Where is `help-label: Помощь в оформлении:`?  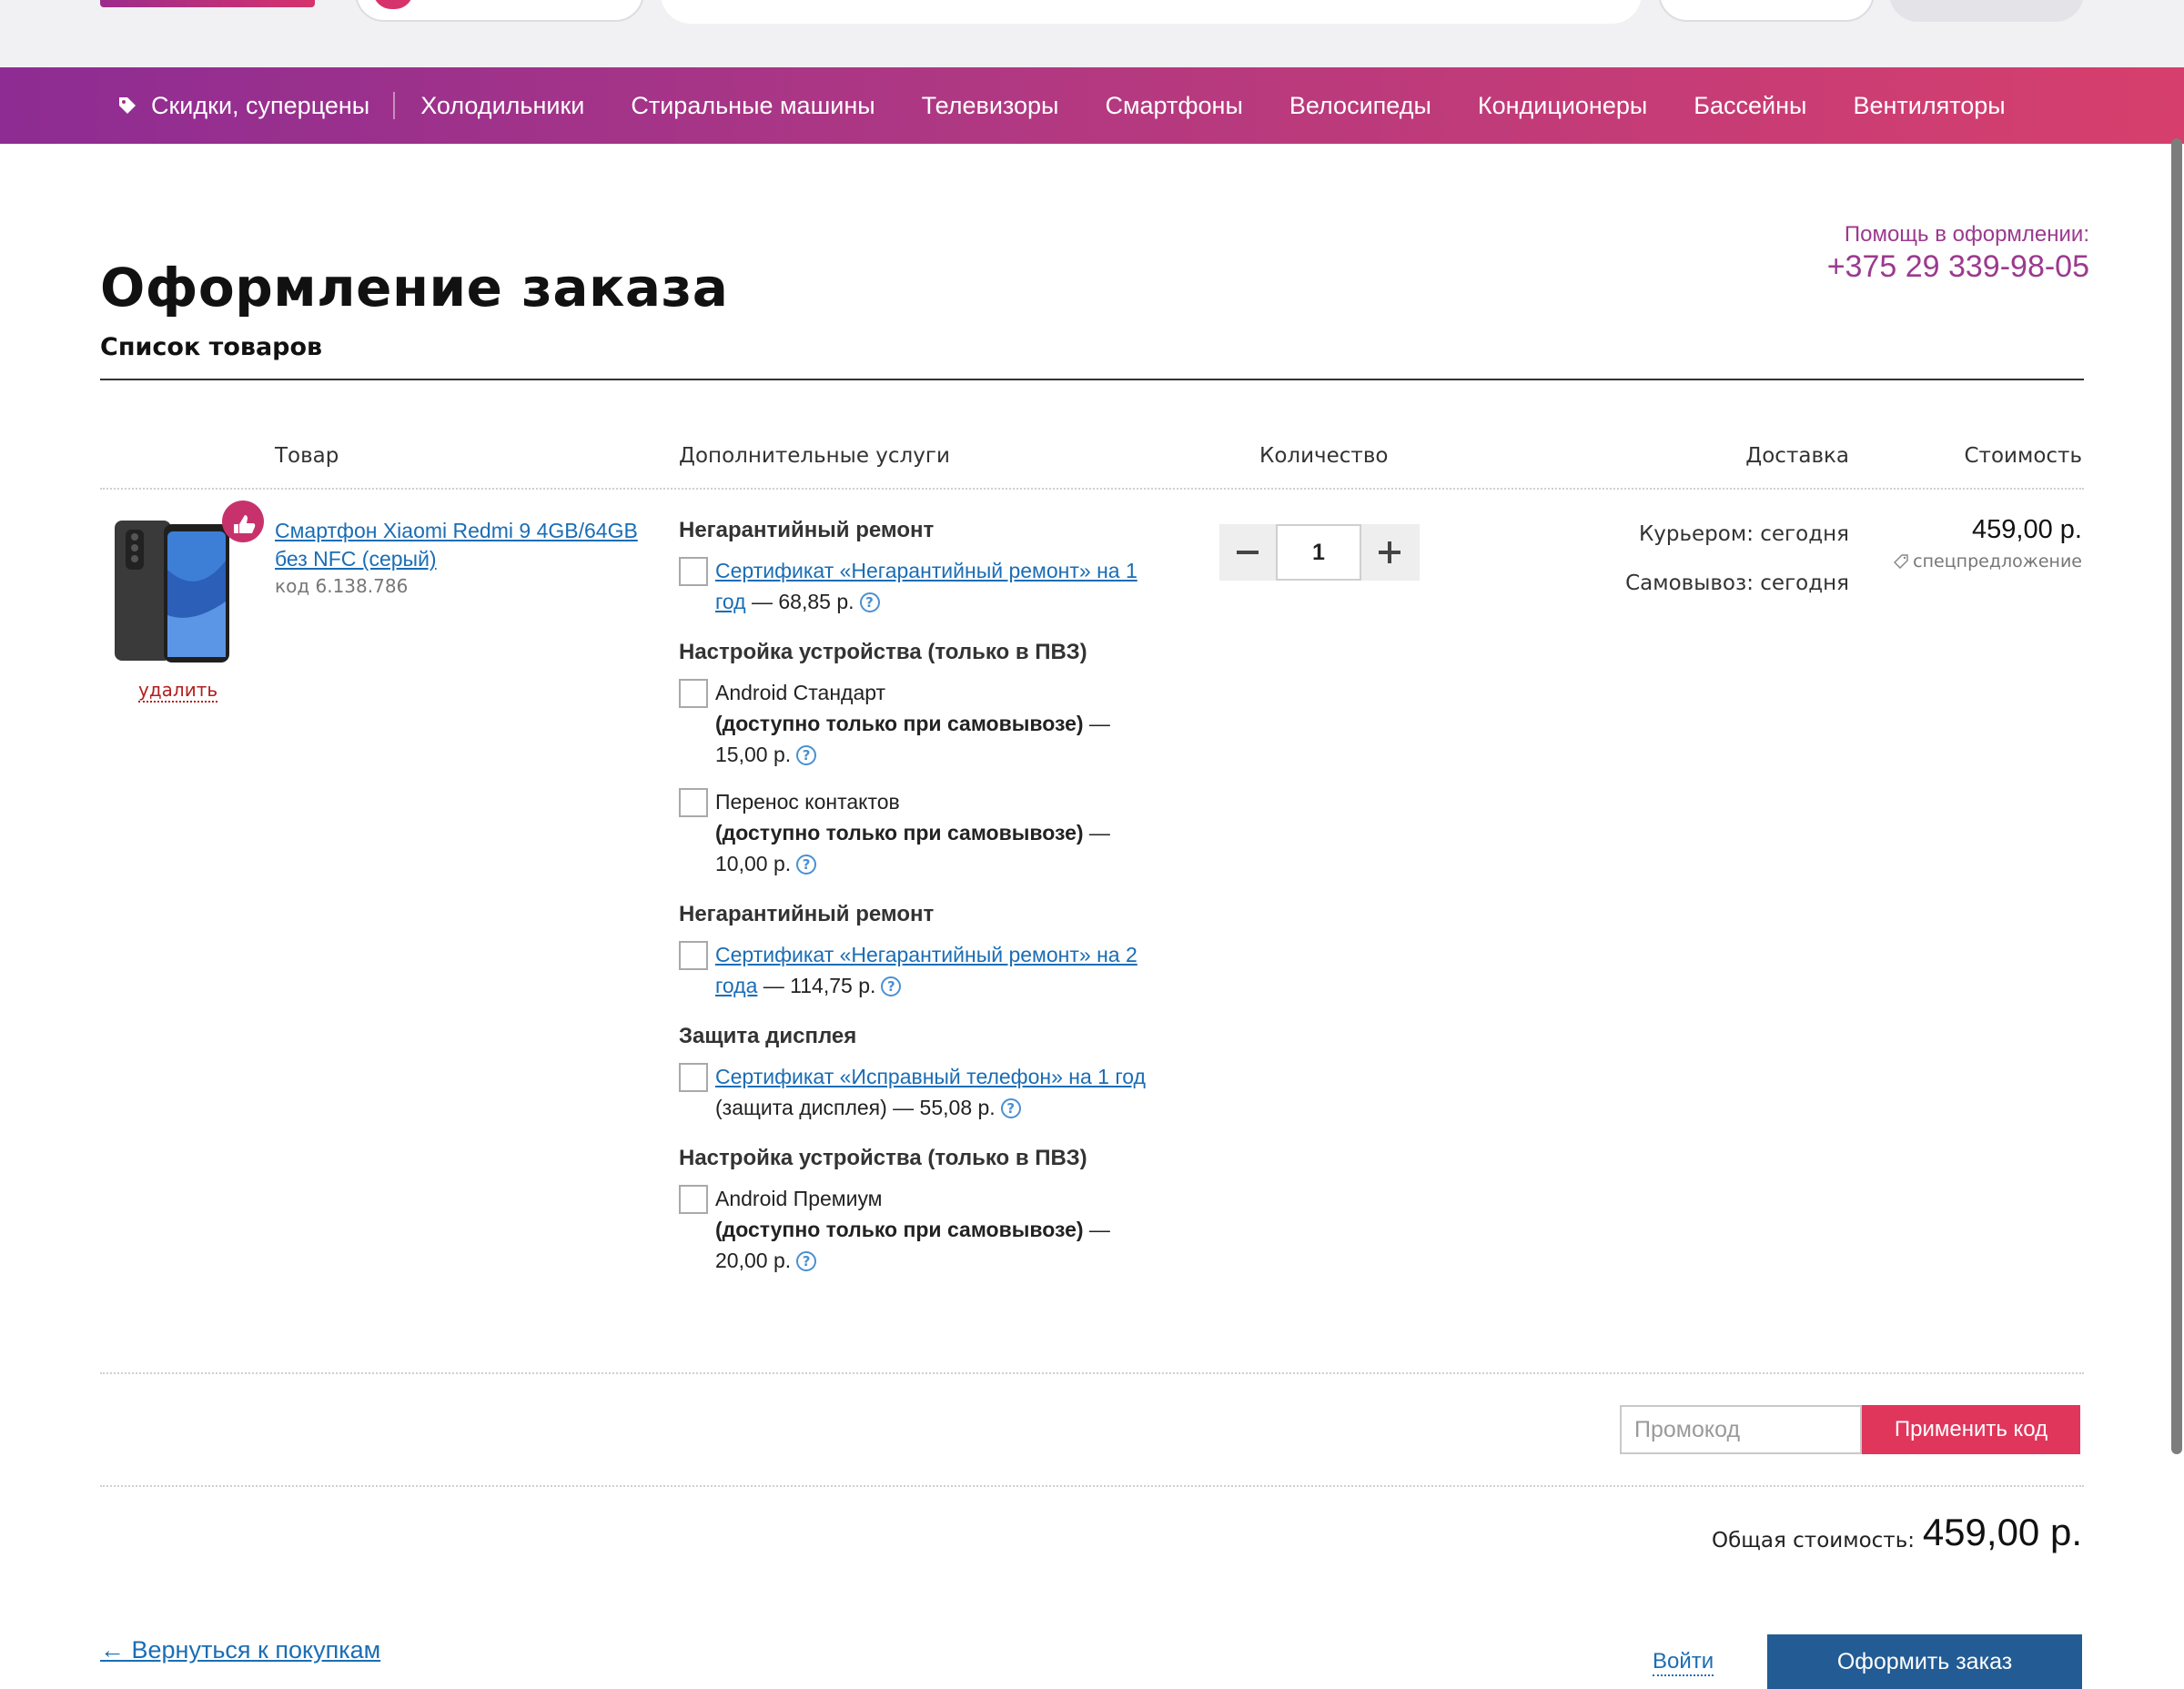 help-label: Помощь в оформлении: is located at coordinates (1967, 234).